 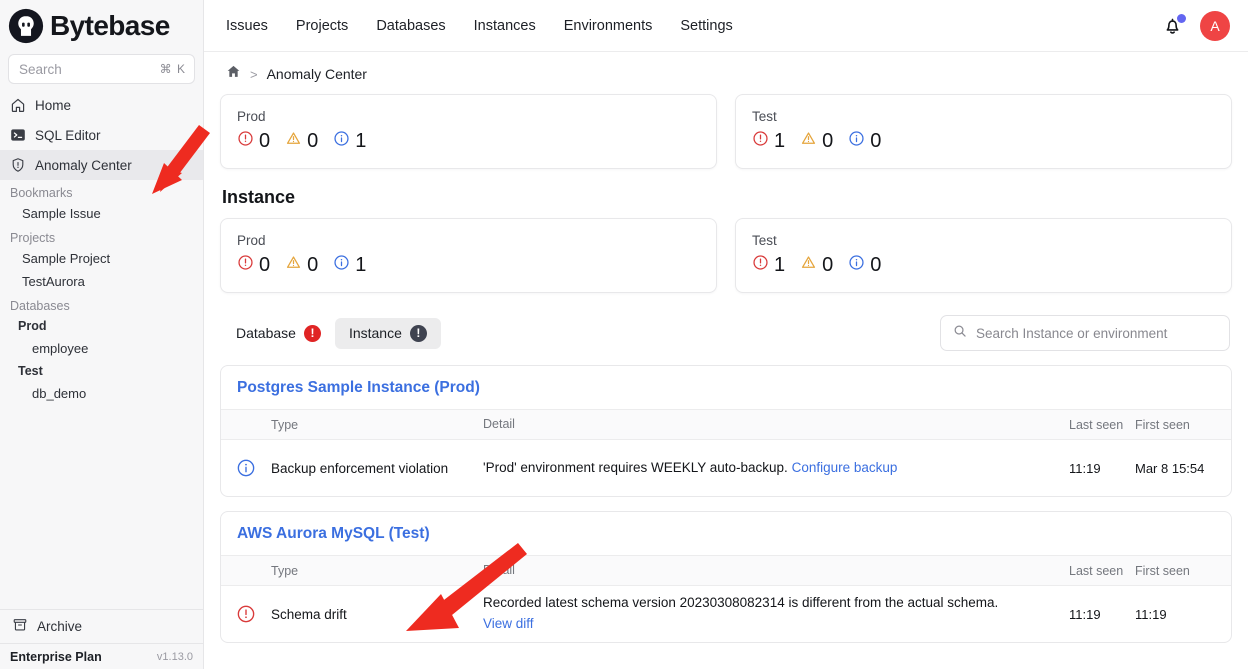 I want to click on env-card-test: Test 1 0 0, so click(x=983, y=131).